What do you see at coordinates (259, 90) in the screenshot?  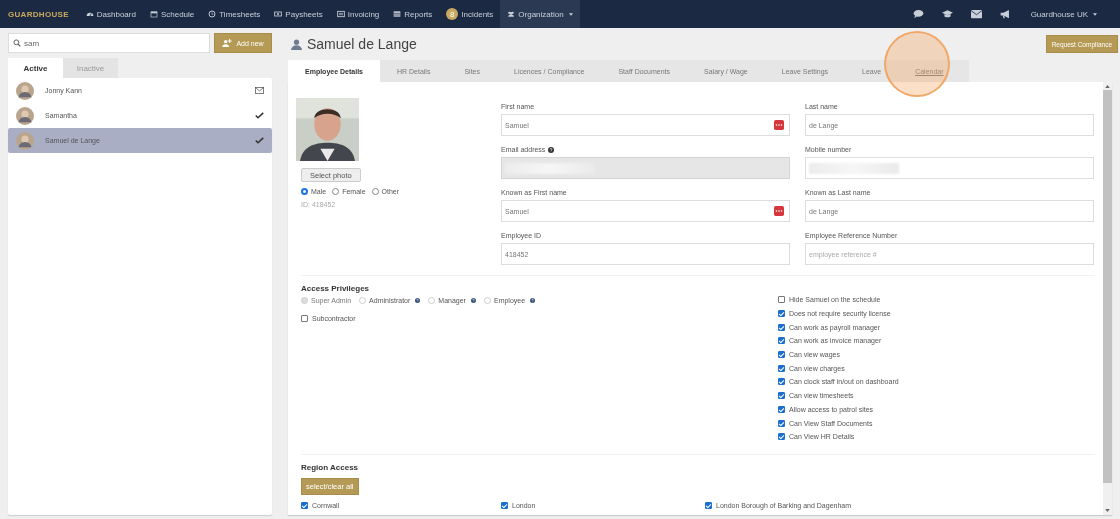 I see `envelope-icon` at bounding box center [259, 90].